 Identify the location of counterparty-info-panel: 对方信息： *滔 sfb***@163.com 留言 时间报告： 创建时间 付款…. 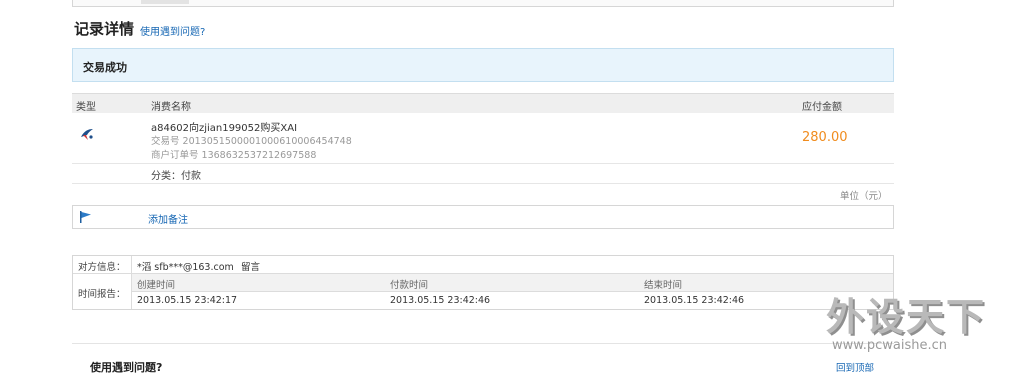
(483, 282).